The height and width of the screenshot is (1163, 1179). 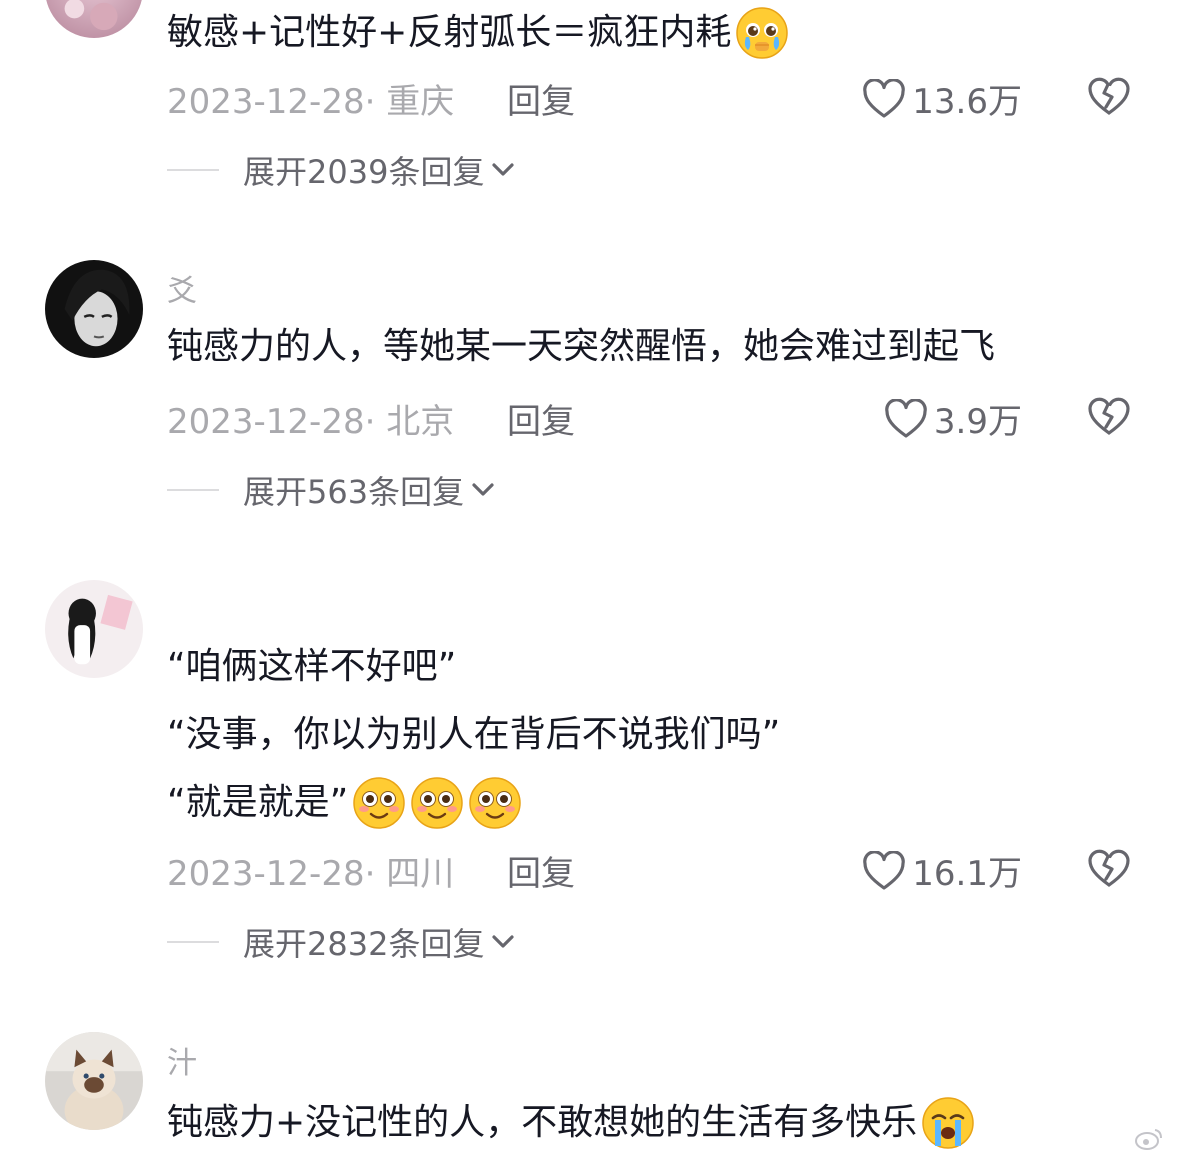 I want to click on like-count: 13.6万, so click(x=967, y=102).